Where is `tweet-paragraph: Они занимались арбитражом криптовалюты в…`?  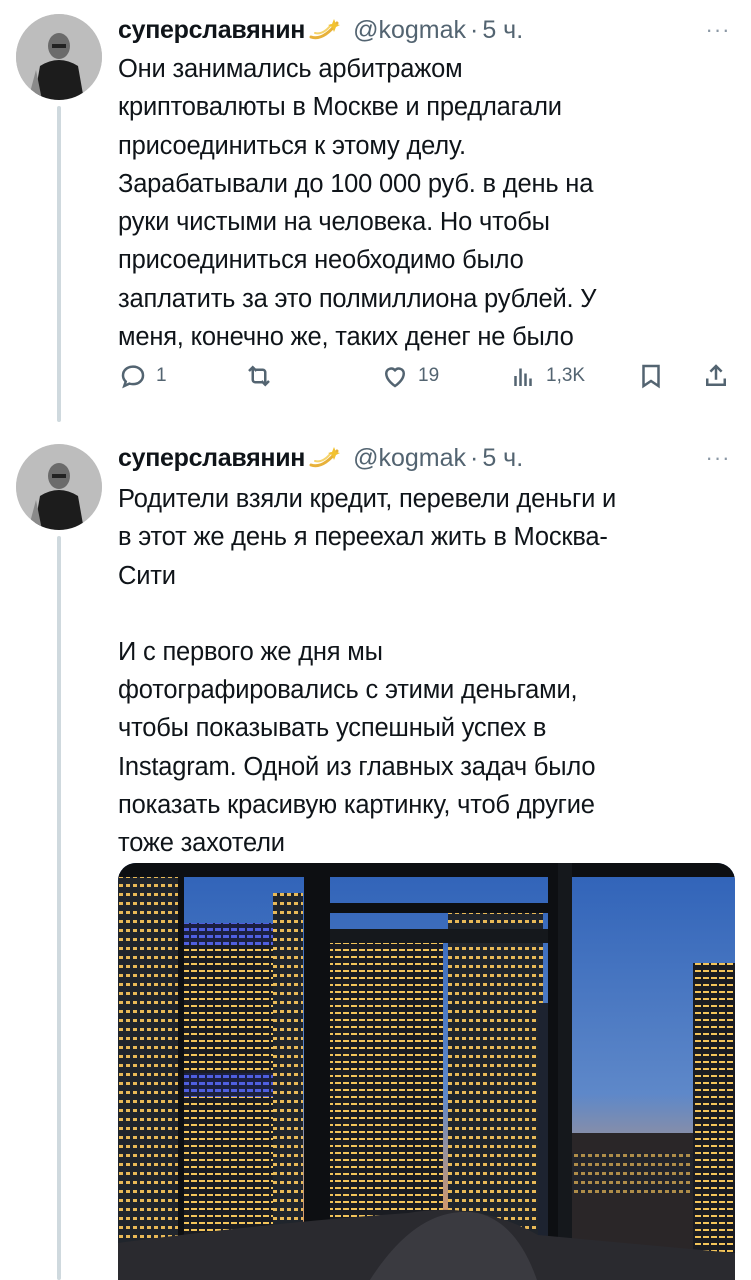
tweet-paragraph: Они занимались арбитражом криптовалюты в… is located at coordinates (357, 203).